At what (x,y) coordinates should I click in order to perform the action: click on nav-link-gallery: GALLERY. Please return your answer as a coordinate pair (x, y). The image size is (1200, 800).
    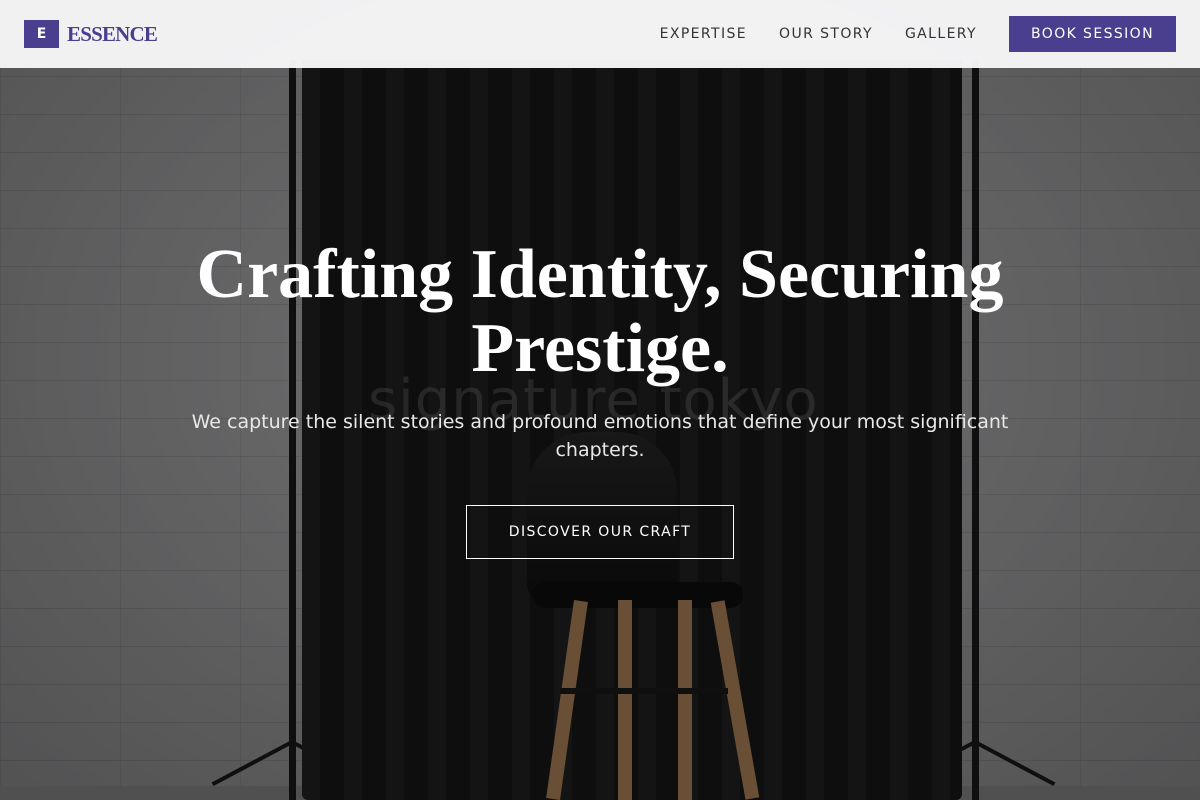
    Looking at the image, I should click on (941, 34).